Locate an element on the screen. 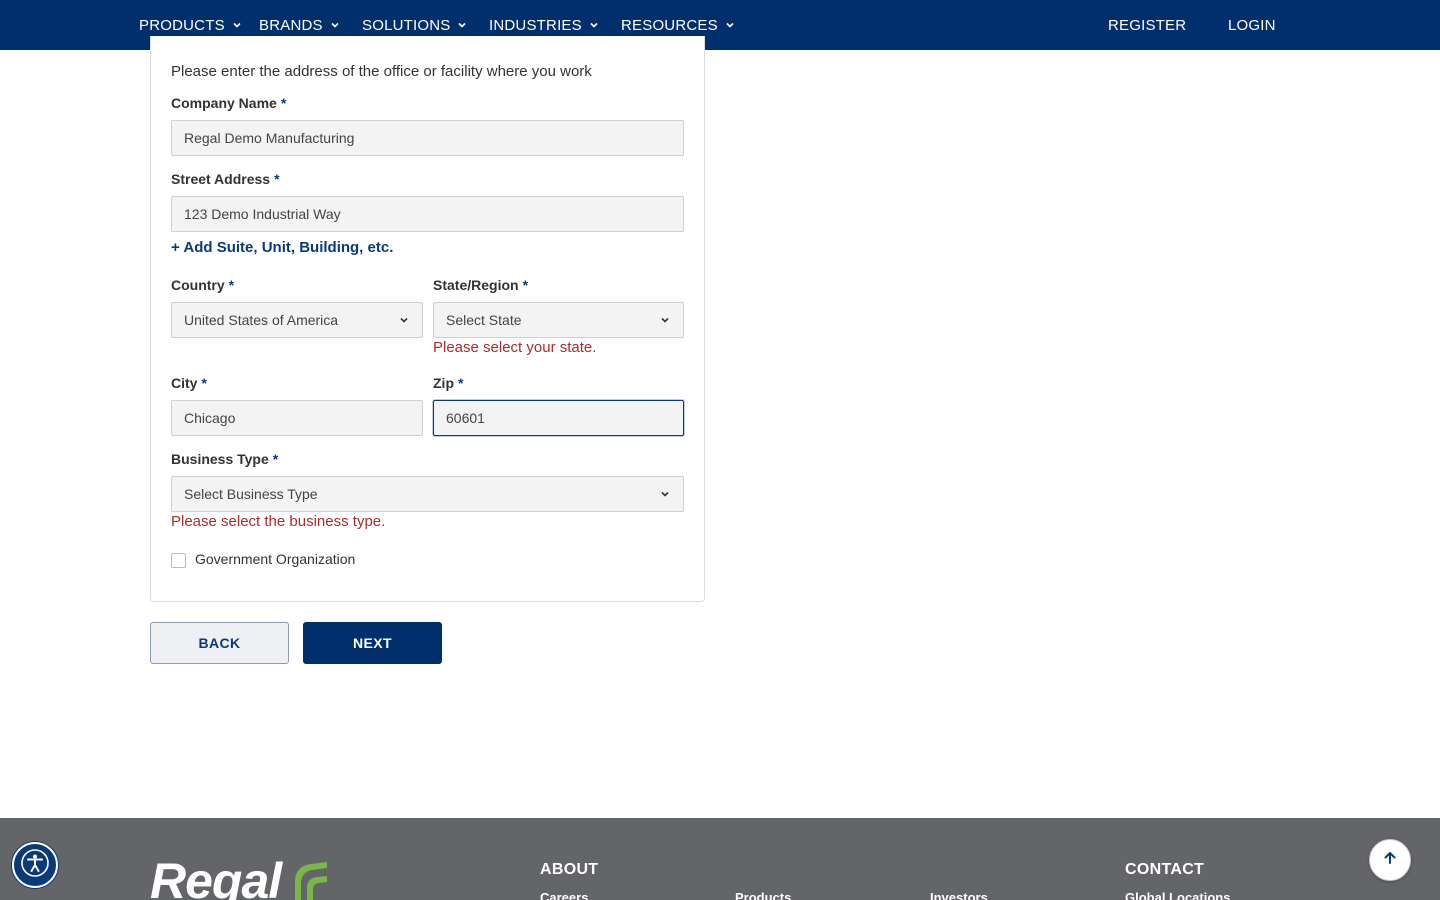  accessibility-button is located at coordinates (35, 865).